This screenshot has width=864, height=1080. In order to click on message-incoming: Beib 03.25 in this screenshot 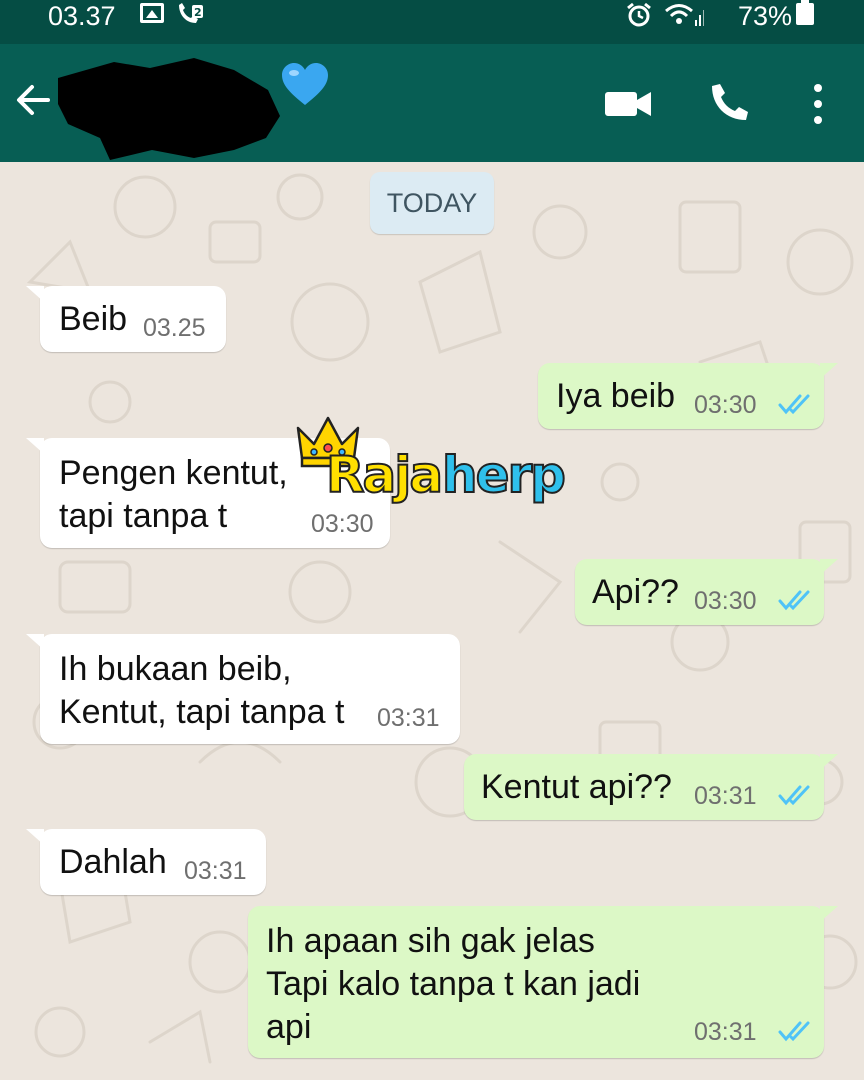, I will do `click(126, 319)`.